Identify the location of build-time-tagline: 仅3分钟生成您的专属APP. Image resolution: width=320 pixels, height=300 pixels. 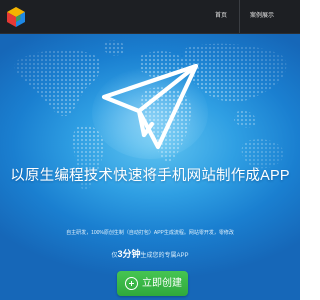
(150, 253).